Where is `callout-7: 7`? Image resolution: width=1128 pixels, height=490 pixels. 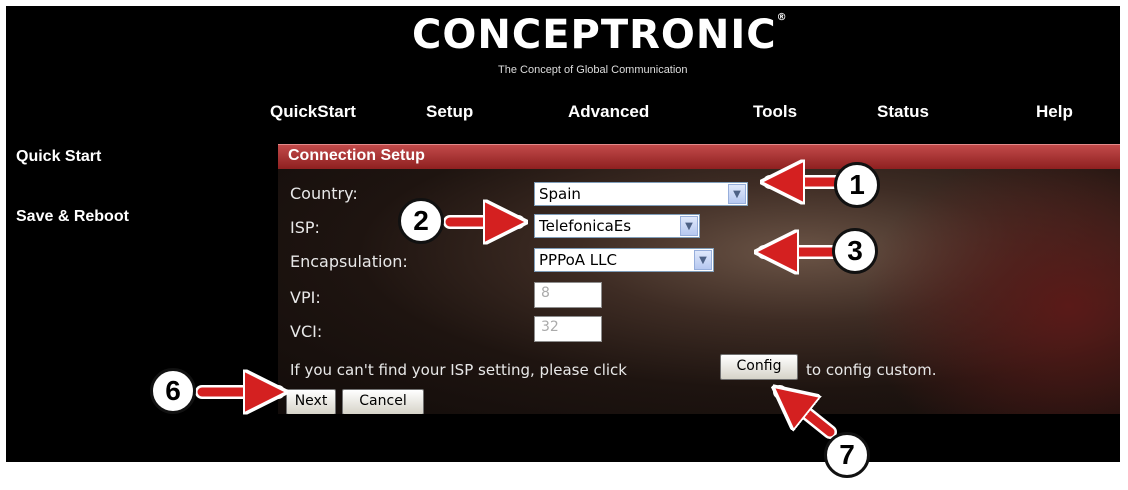
callout-7: 7 is located at coordinates (847, 455).